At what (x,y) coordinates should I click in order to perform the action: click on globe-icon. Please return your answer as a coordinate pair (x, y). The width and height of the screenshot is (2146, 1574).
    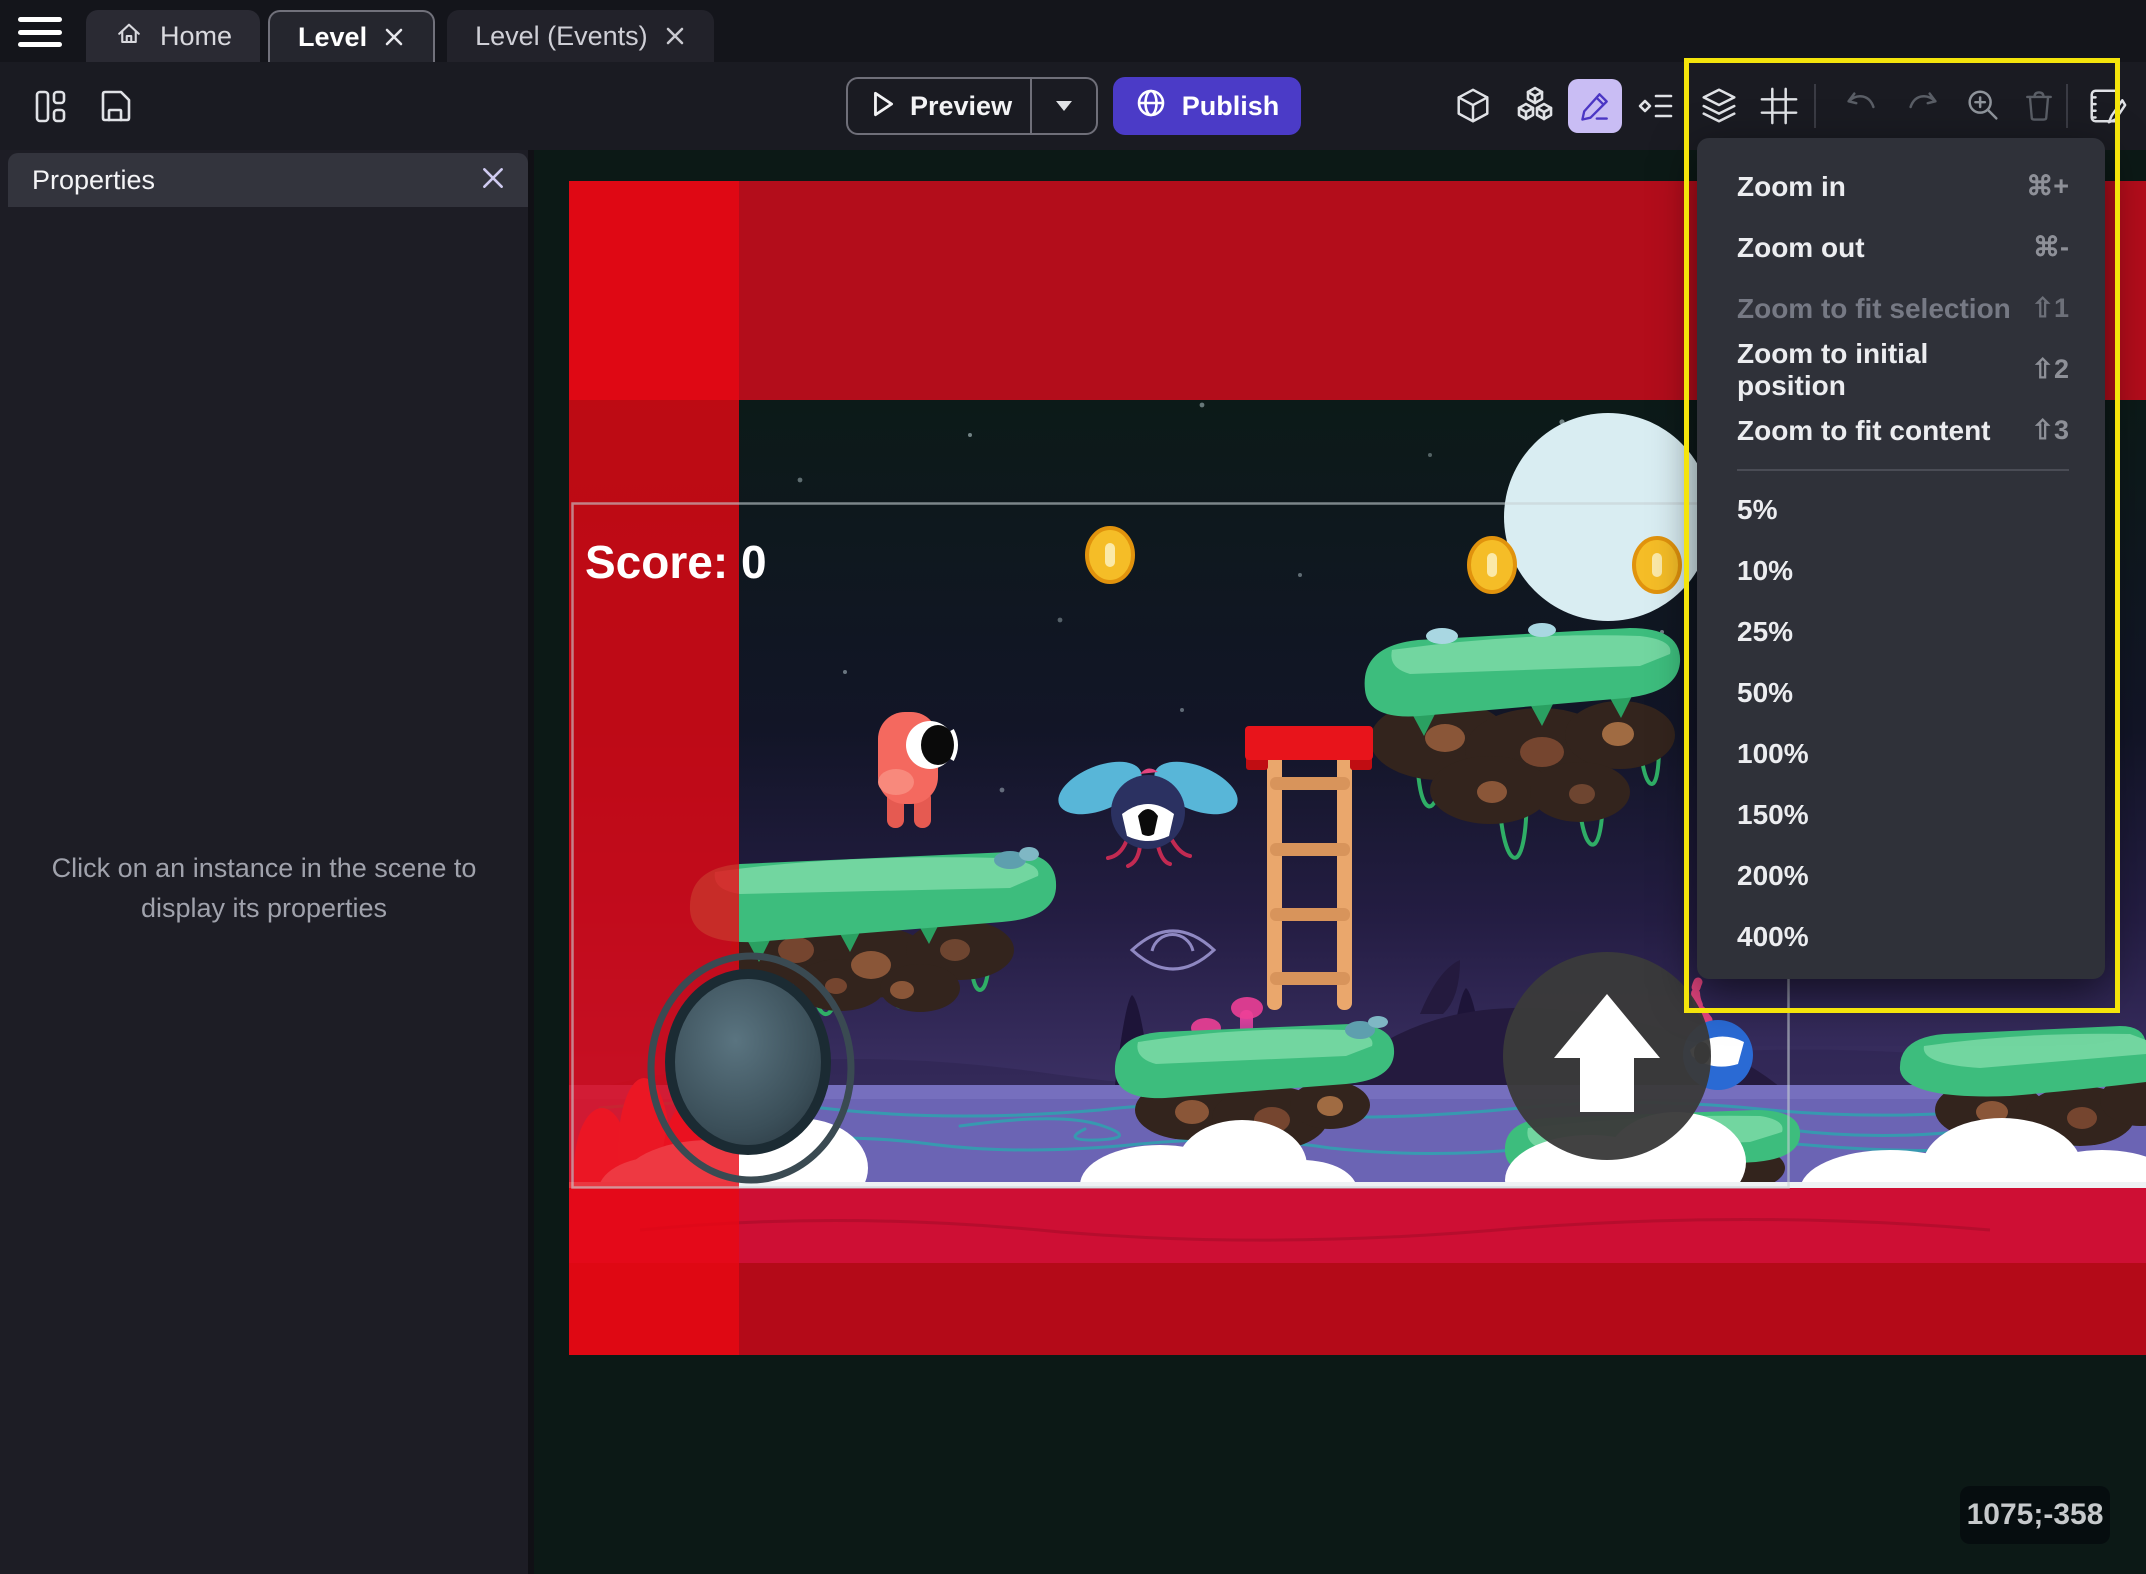
    Looking at the image, I should click on (1151, 106).